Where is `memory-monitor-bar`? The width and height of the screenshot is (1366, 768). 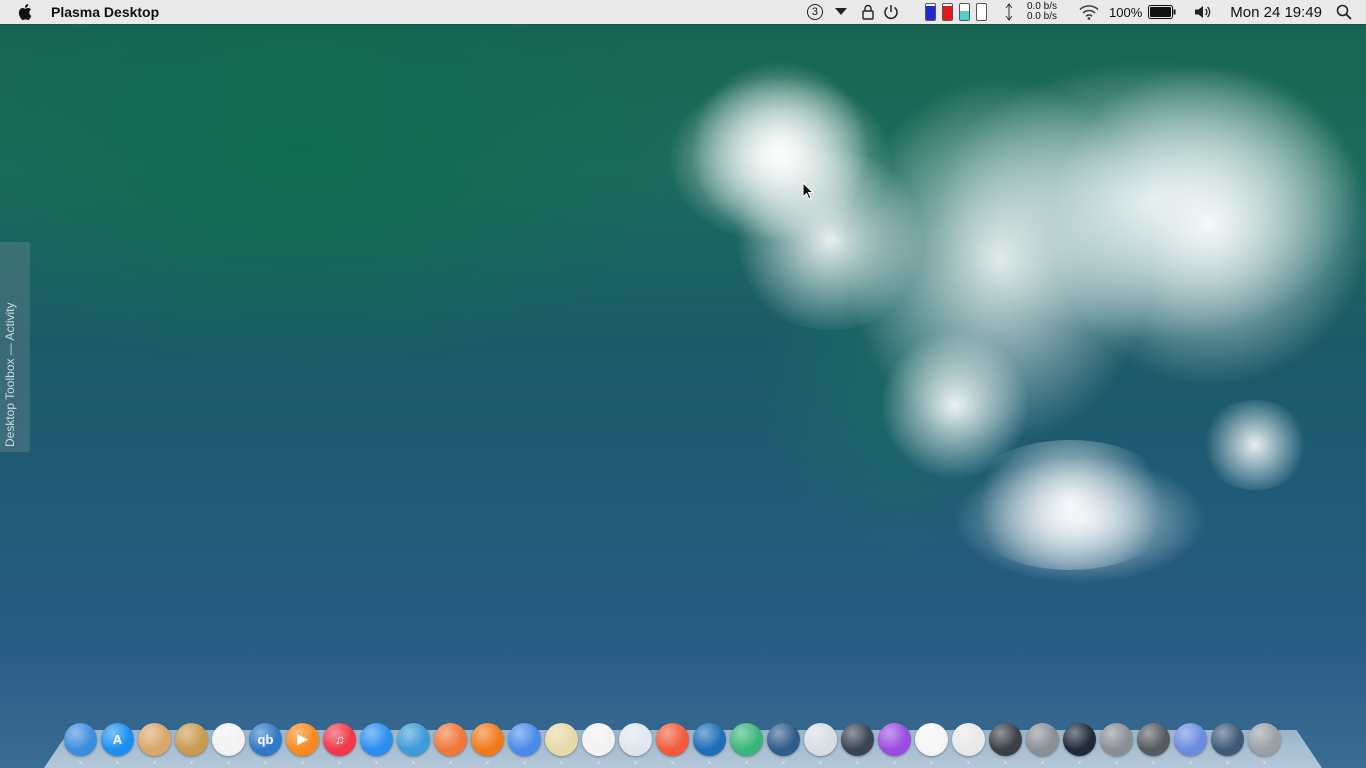
memory-monitor-bar is located at coordinates (947, 12).